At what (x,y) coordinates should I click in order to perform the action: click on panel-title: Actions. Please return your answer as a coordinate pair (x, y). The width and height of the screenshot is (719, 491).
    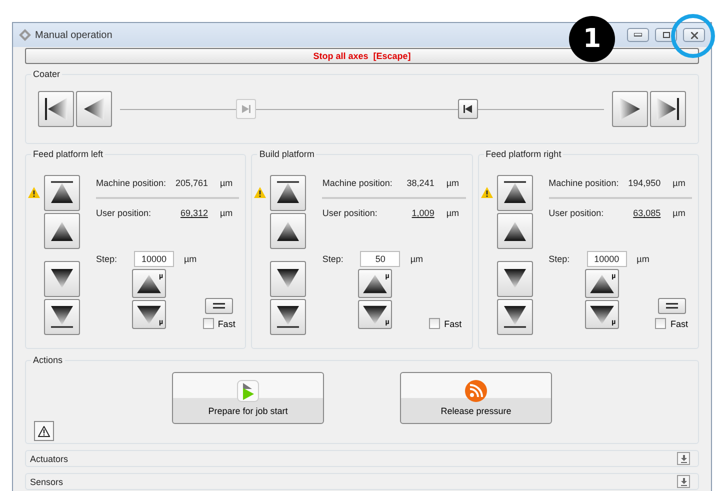
    Looking at the image, I should click on (48, 360).